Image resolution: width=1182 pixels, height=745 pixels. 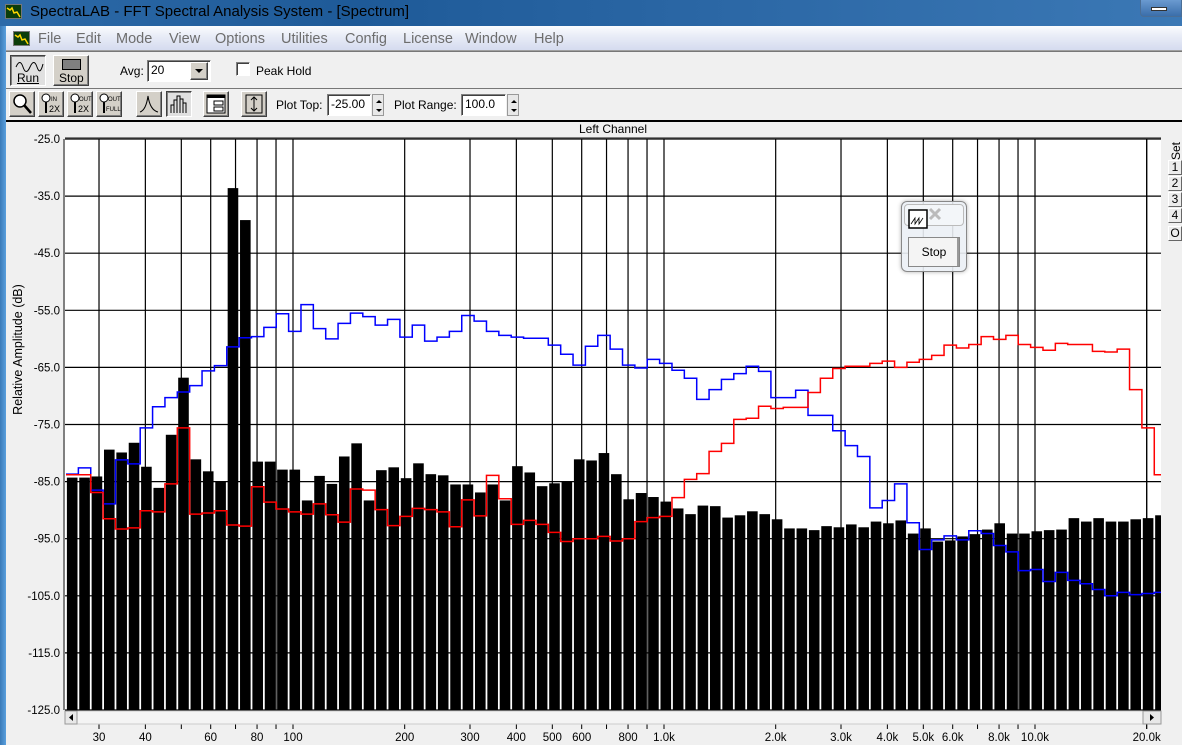 What do you see at coordinates (99, 738) in the screenshot?
I see `x-tick-label: 30` at bounding box center [99, 738].